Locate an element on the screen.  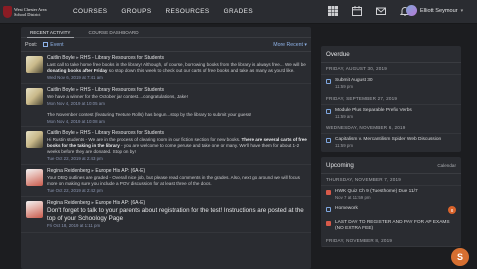
entry-timestamp: Mon Nov 4, 2019 at 10:08 am is located at coordinates (76, 121).